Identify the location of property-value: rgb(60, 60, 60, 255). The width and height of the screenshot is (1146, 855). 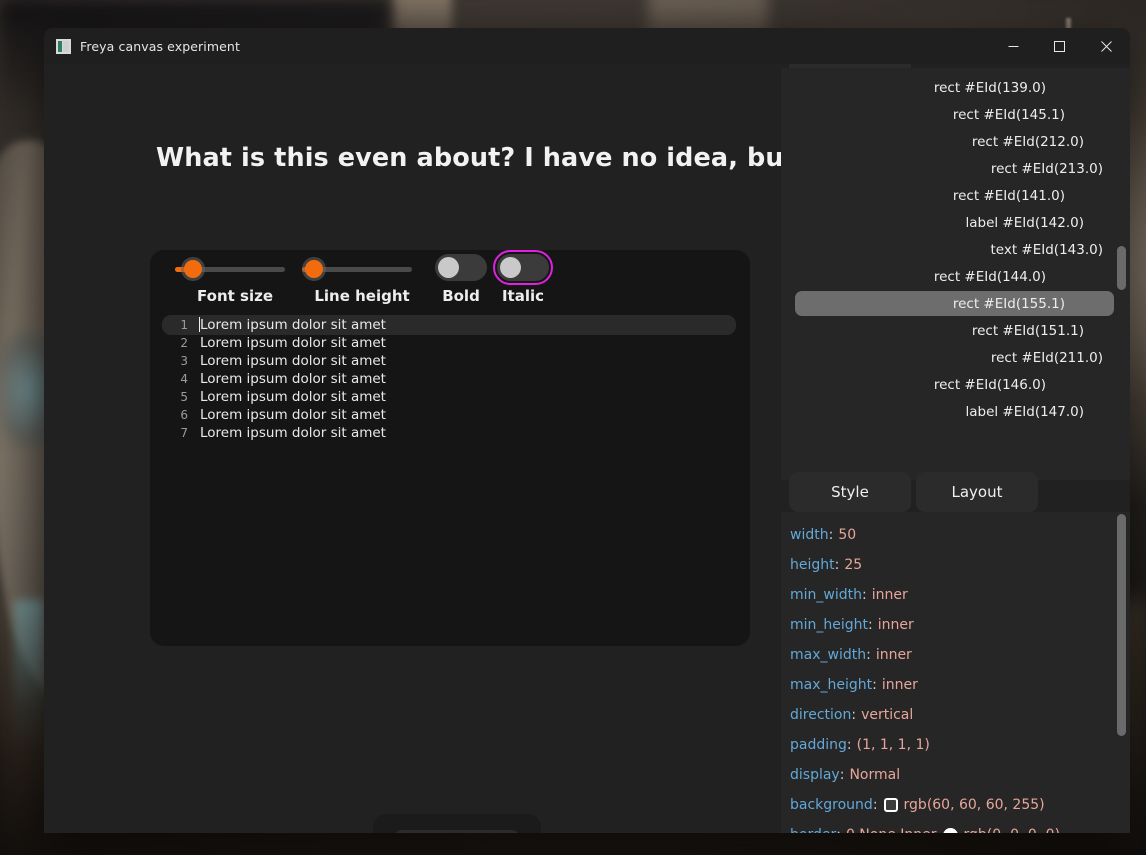
(974, 805).